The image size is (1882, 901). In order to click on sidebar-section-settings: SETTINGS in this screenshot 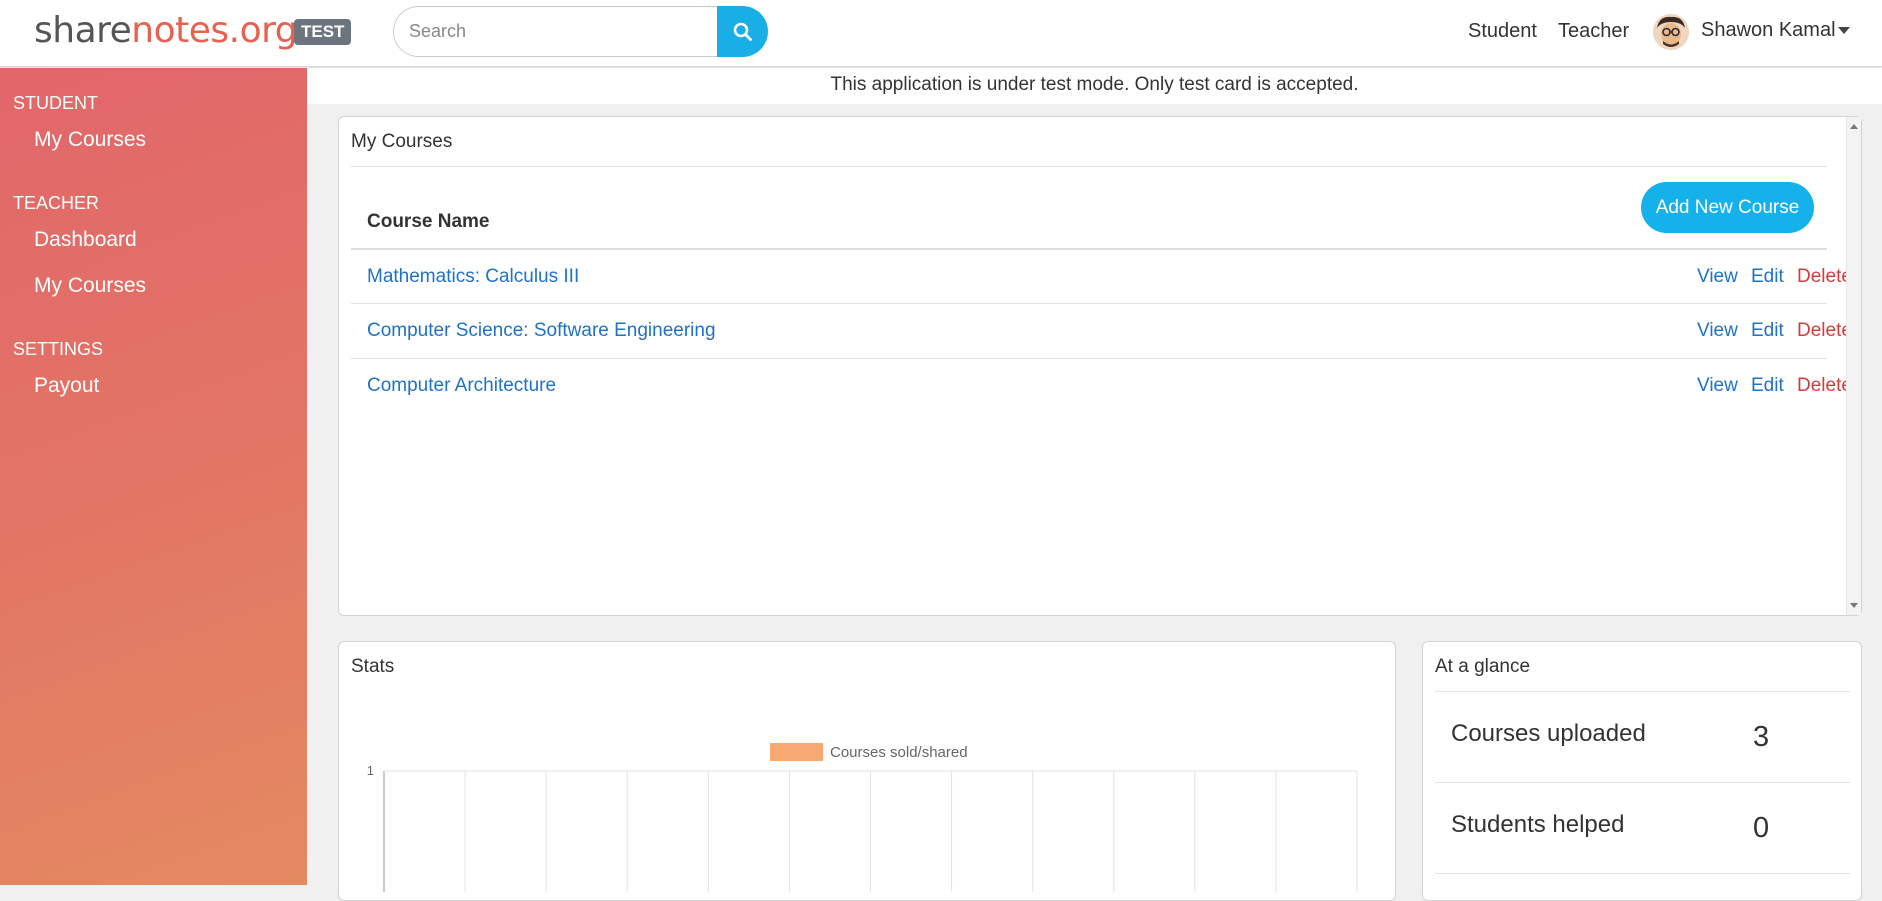, I will do `click(58, 349)`.